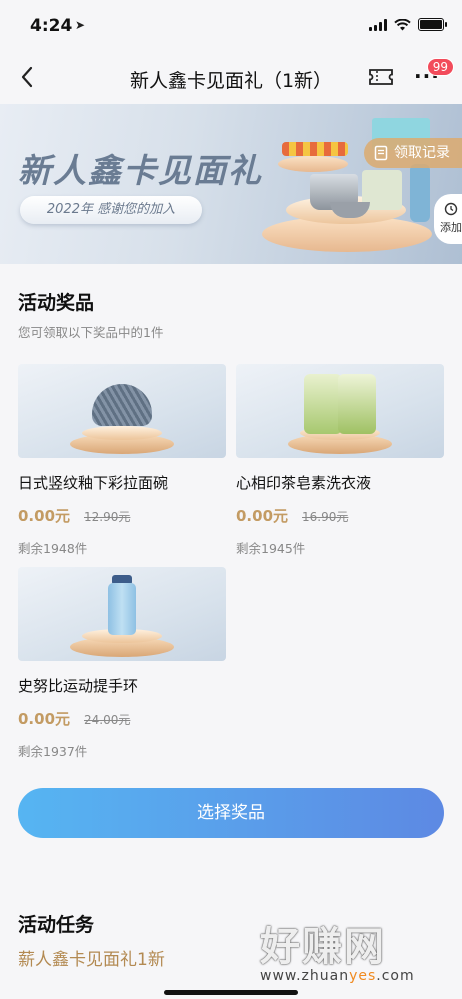  I want to click on nav-bar: 新人鑫卡见面礼（1新） ··· 99, so click(231, 77).